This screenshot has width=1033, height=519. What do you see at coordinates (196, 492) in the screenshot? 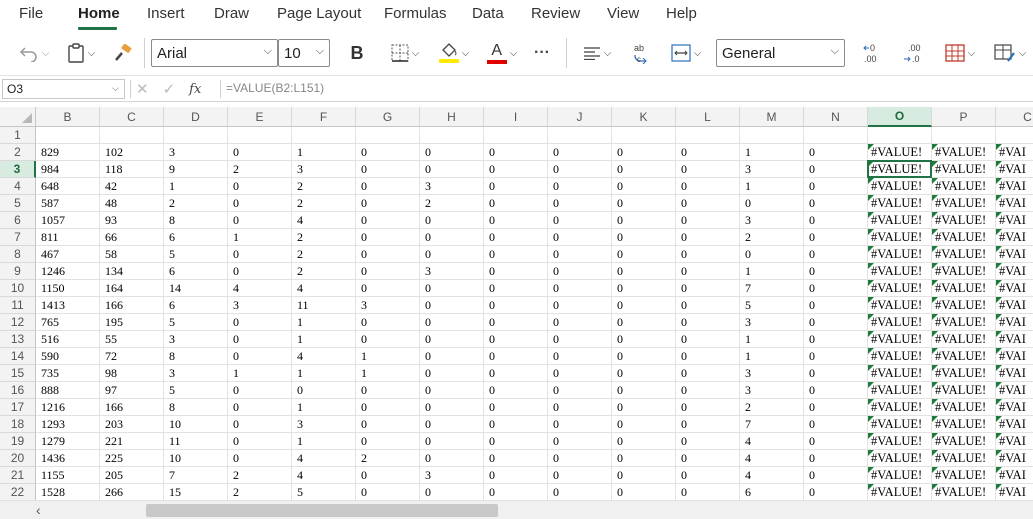
I see `cell-d22: 15` at bounding box center [196, 492].